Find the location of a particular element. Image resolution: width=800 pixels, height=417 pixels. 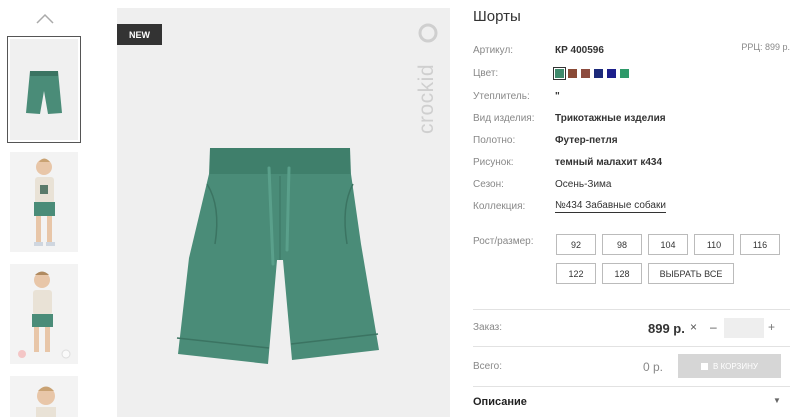

size-label-row: Рост/размер: is located at coordinates (514, 241).